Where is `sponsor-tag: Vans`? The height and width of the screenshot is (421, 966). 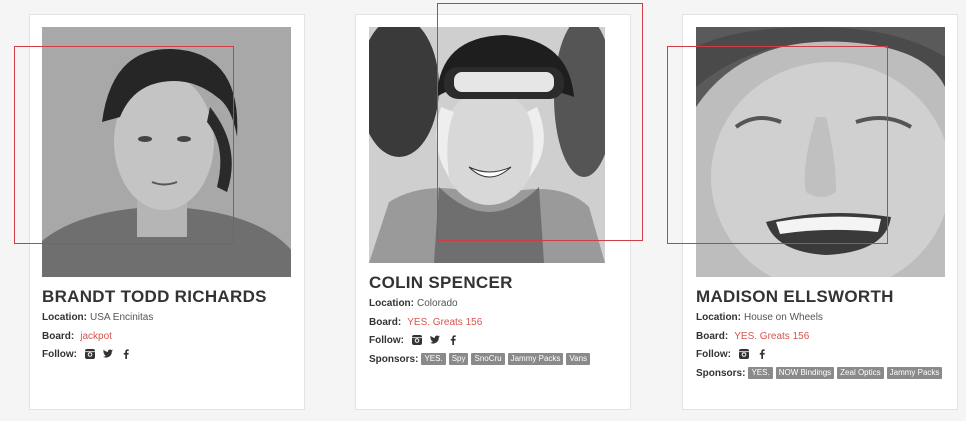 sponsor-tag: Vans is located at coordinates (578, 359).